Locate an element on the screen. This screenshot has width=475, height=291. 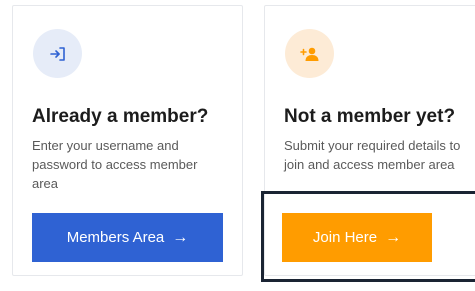
members-area-button-label: Members Area is located at coordinates (115, 237).